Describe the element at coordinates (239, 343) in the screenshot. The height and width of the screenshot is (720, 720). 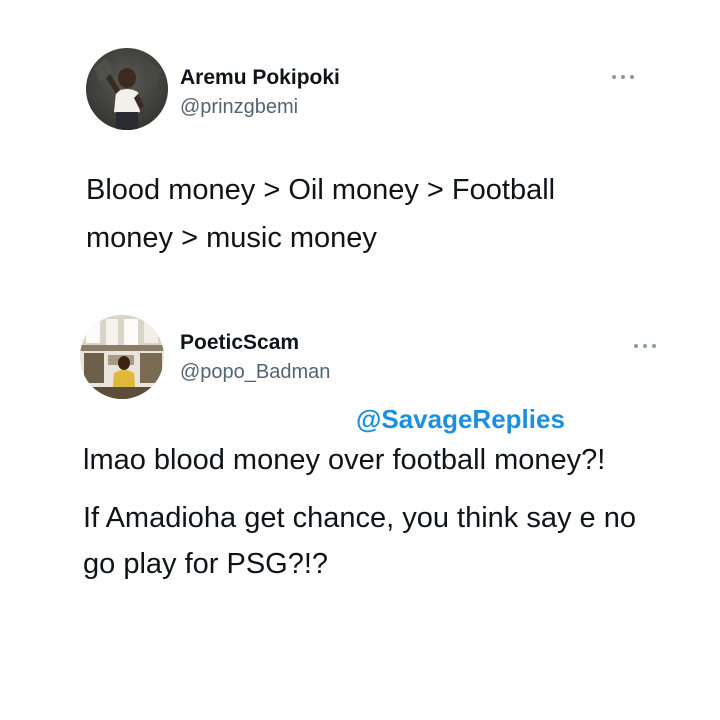
I see `display-name: PoeticScam` at that location.